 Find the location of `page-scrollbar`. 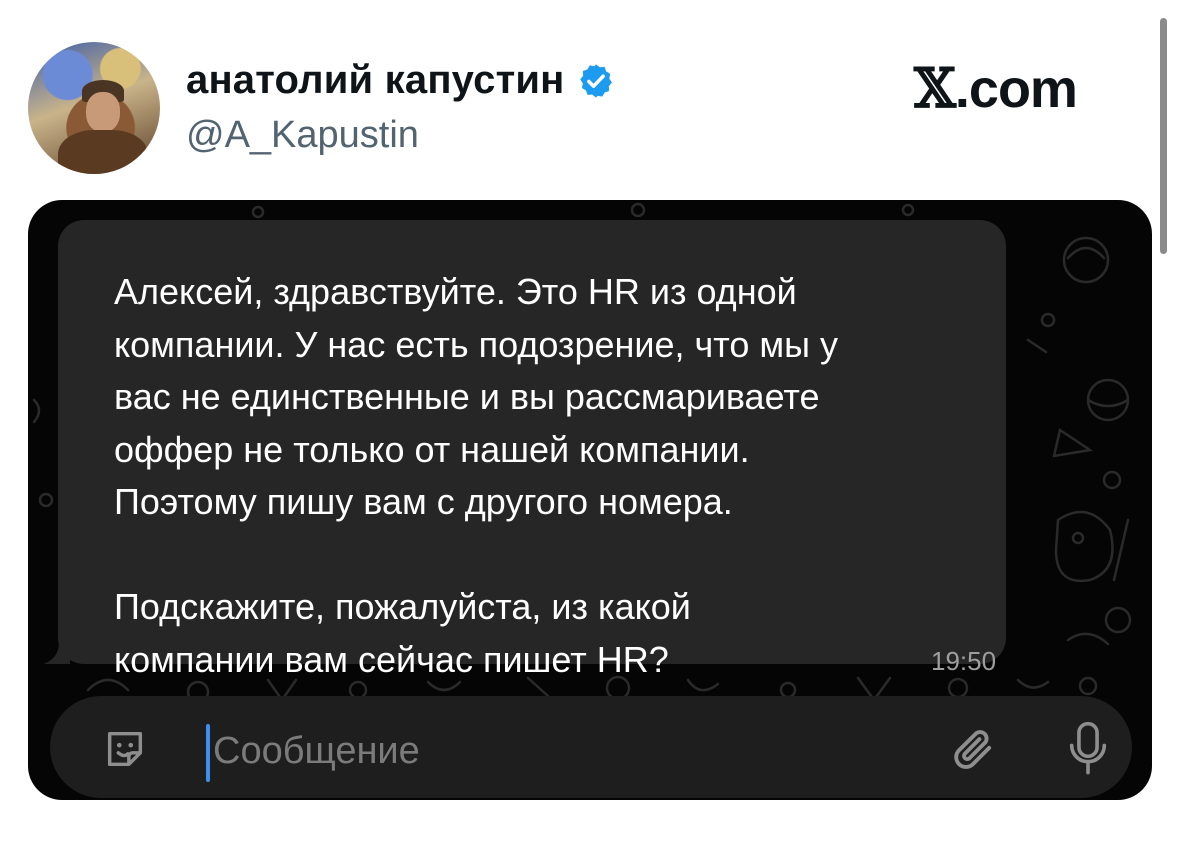

page-scrollbar is located at coordinates (1163, 136).